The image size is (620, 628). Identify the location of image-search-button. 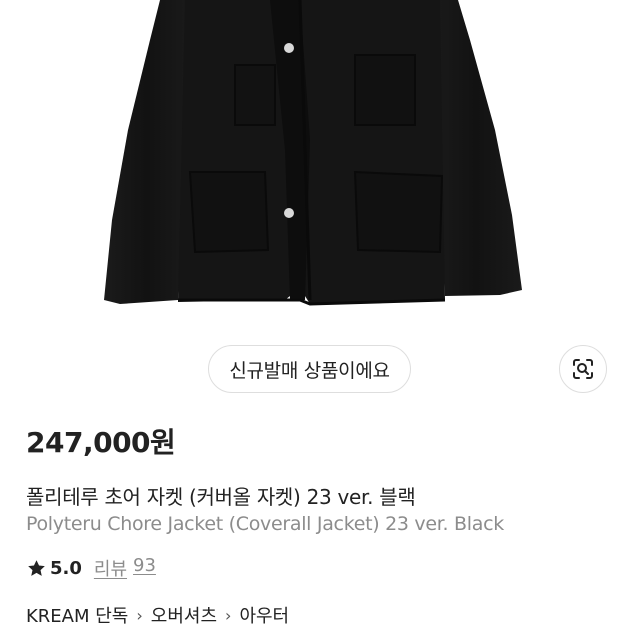
(583, 369).